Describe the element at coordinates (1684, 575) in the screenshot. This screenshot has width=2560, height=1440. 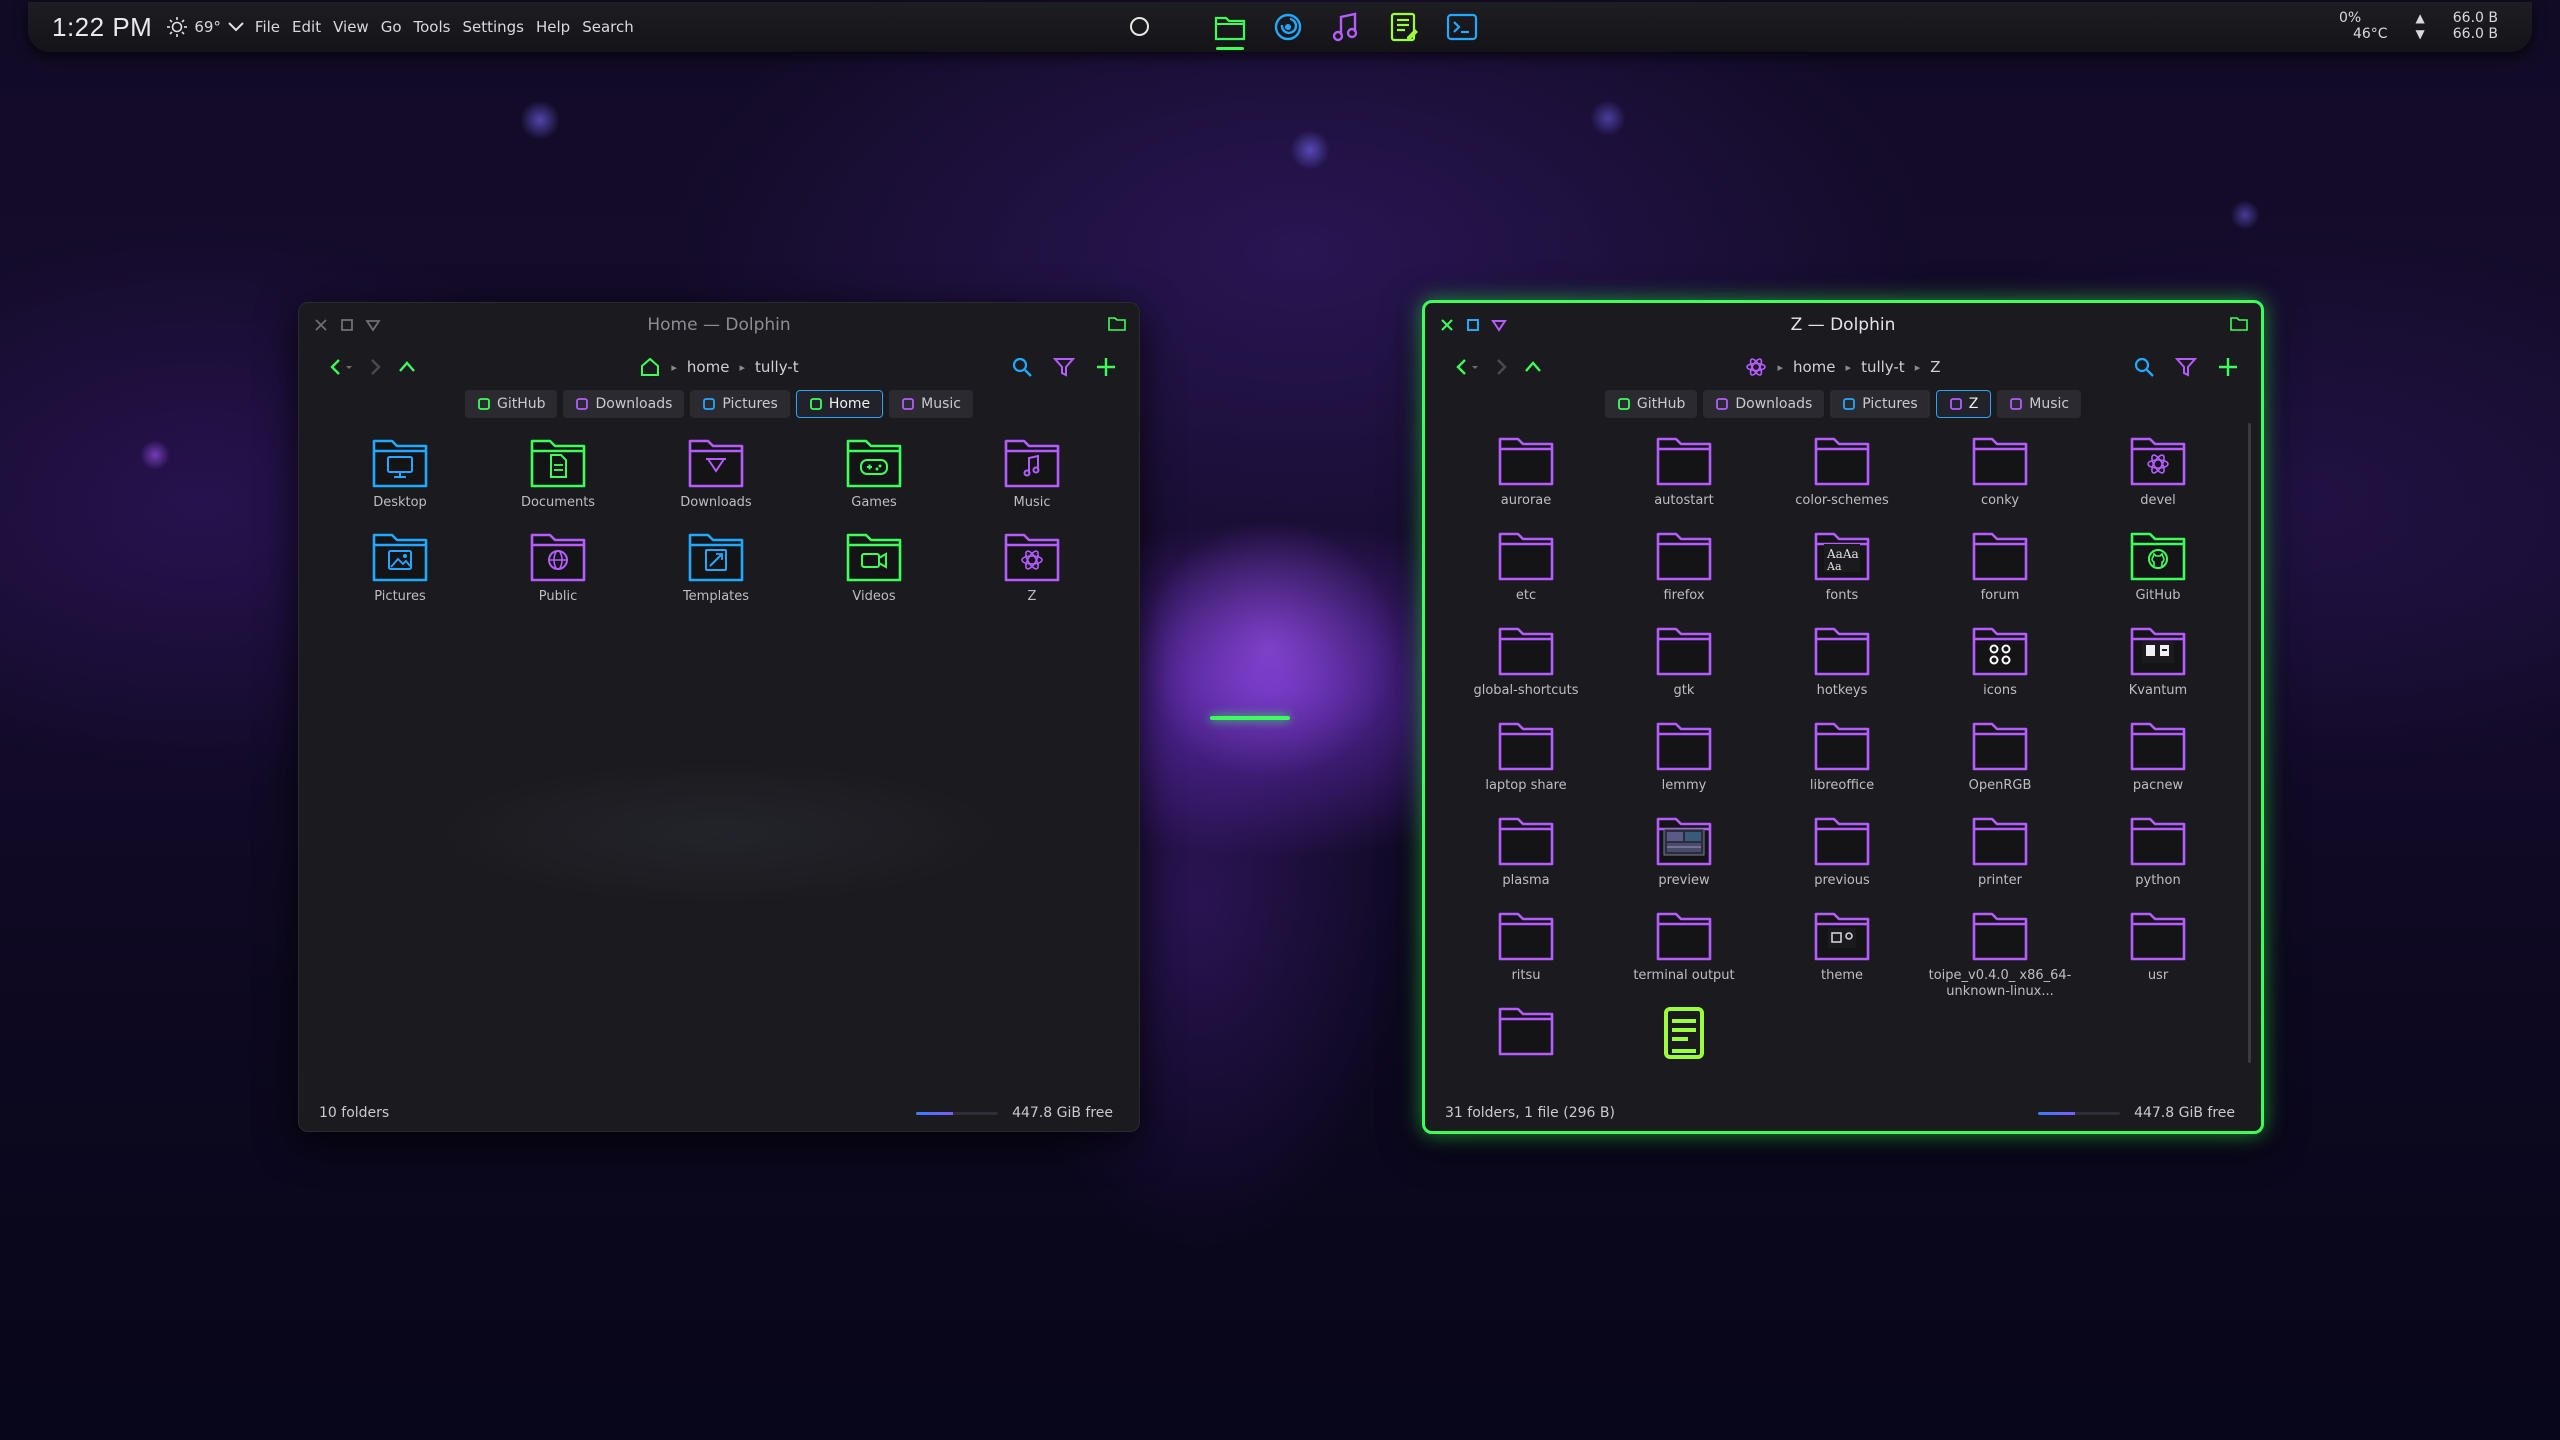
I see `file-item: firefox` at that location.